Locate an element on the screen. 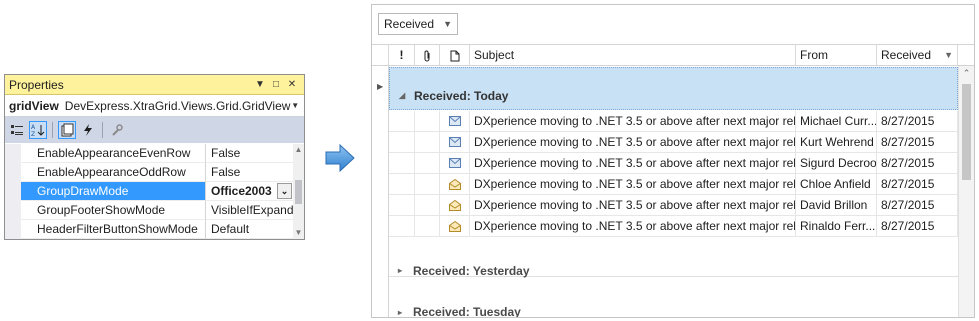 The image size is (979, 321). property-value-text: Office2003 is located at coordinates (241, 191).